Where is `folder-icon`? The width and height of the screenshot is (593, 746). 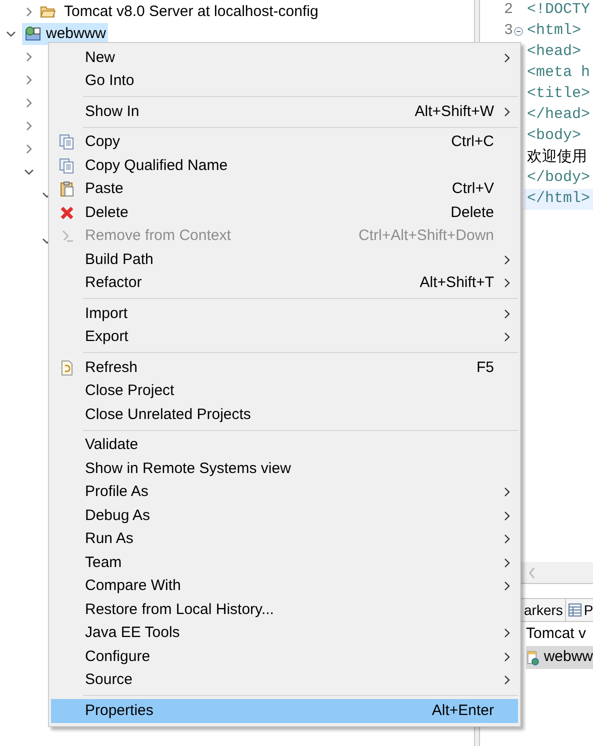 folder-icon is located at coordinates (48, 12).